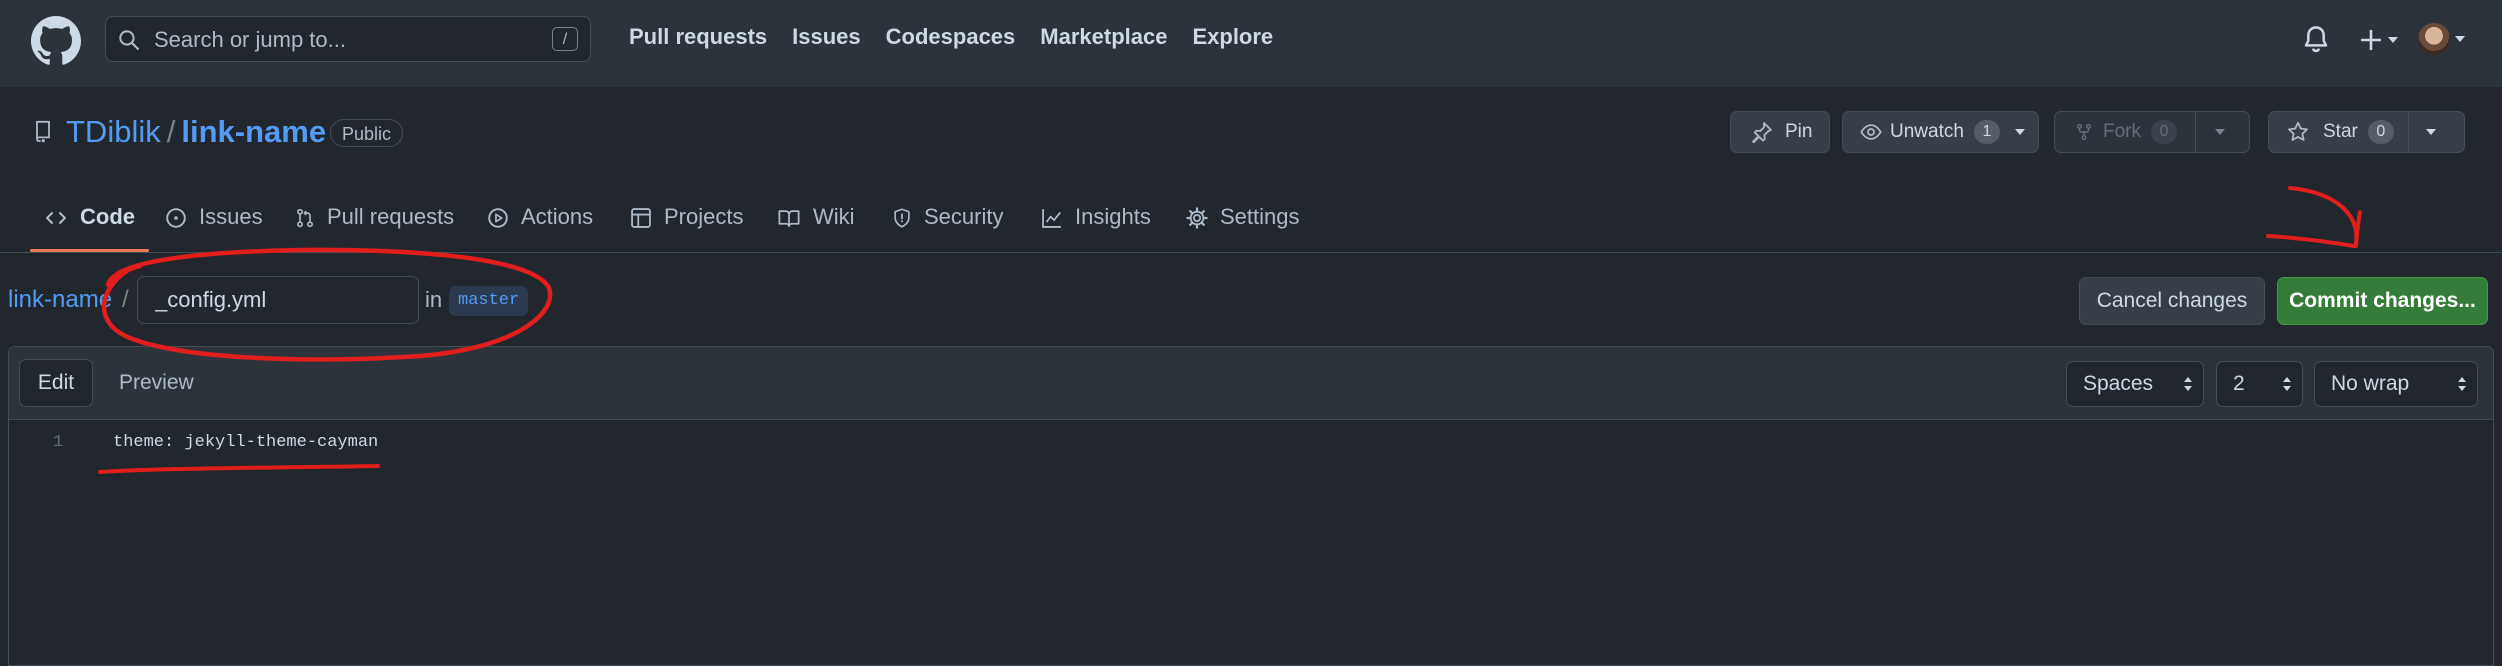 The height and width of the screenshot is (666, 2502). I want to click on book-icon, so click(789, 219).